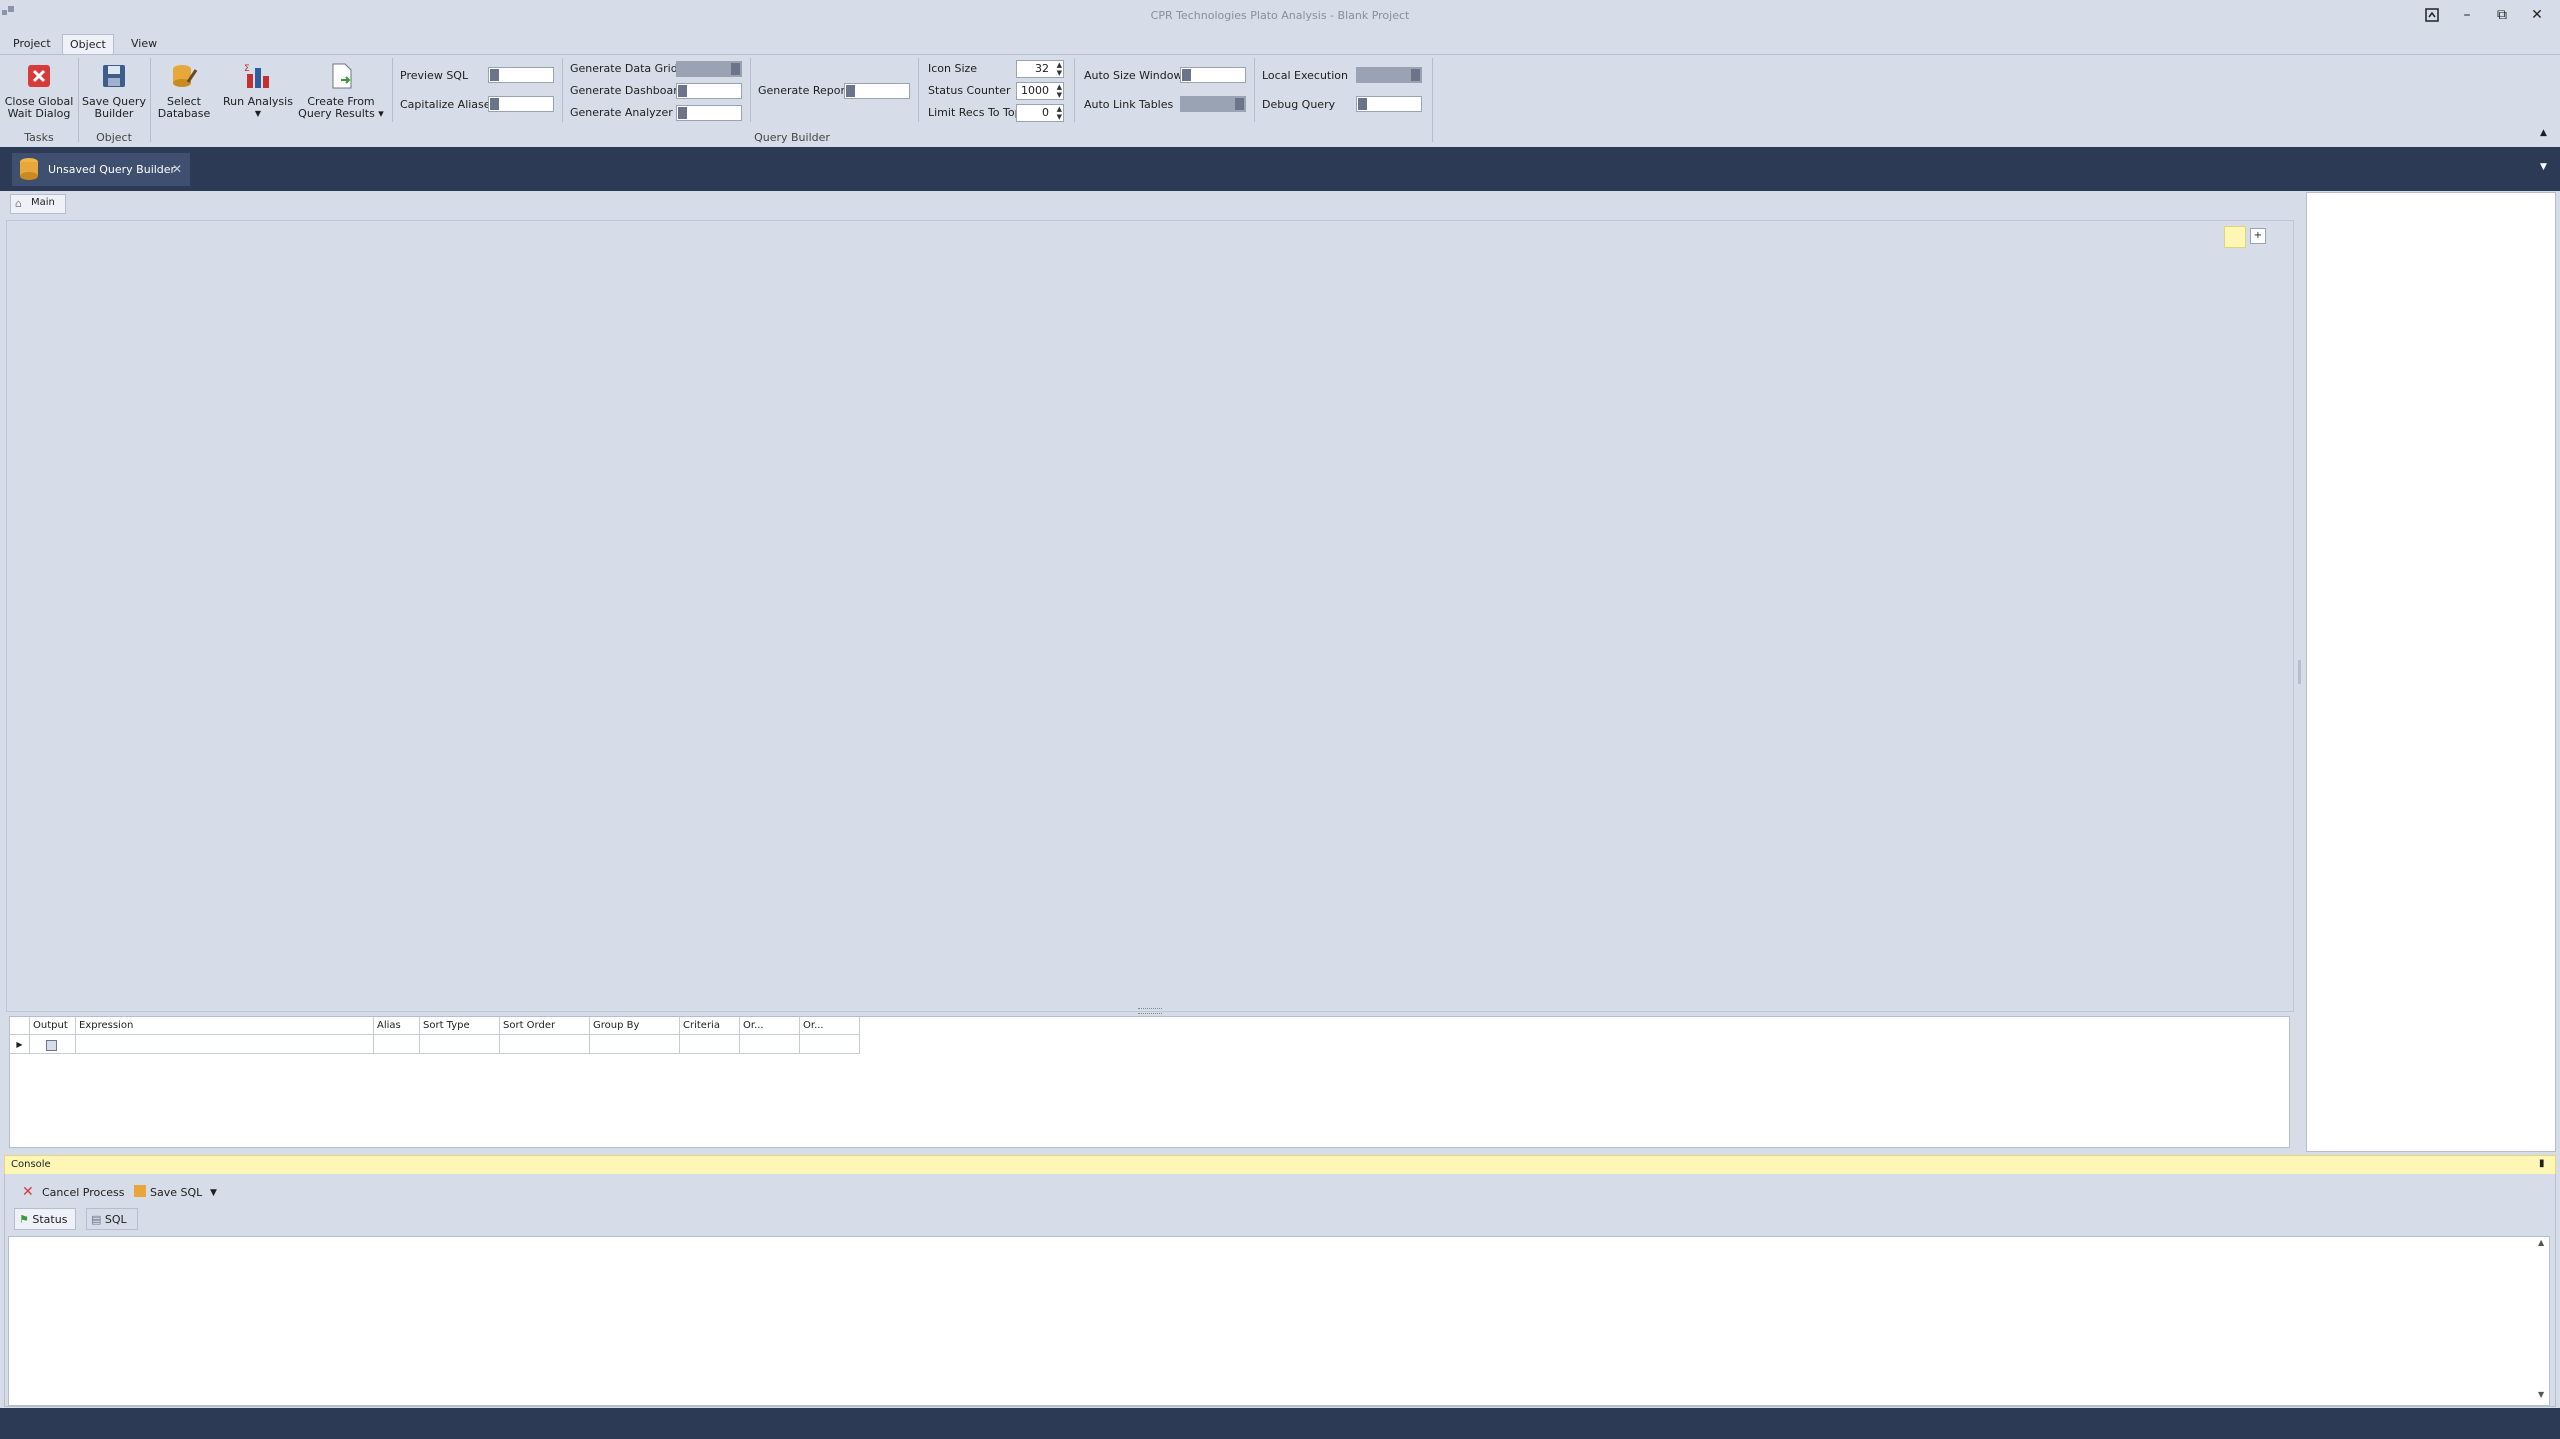  Describe the element at coordinates (176, 1192) in the screenshot. I see `save-sql-label: Save SQL` at that location.